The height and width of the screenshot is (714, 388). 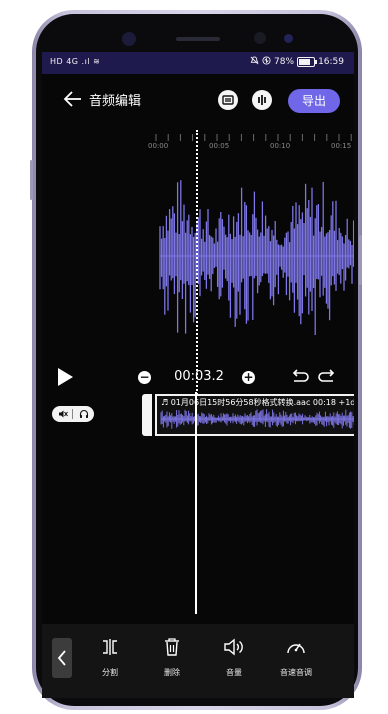 What do you see at coordinates (254, 62) in the screenshot?
I see `mute-notification-icon` at bounding box center [254, 62].